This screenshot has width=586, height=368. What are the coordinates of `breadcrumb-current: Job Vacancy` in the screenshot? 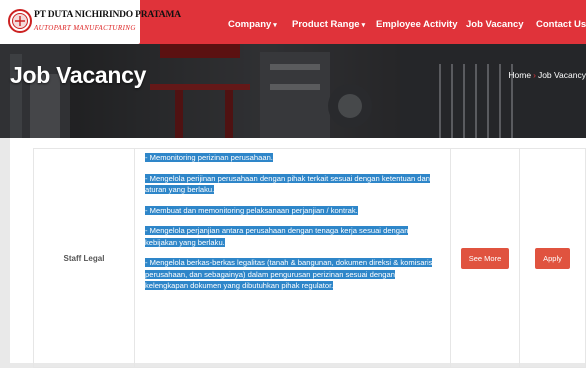 It's located at (561, 75).